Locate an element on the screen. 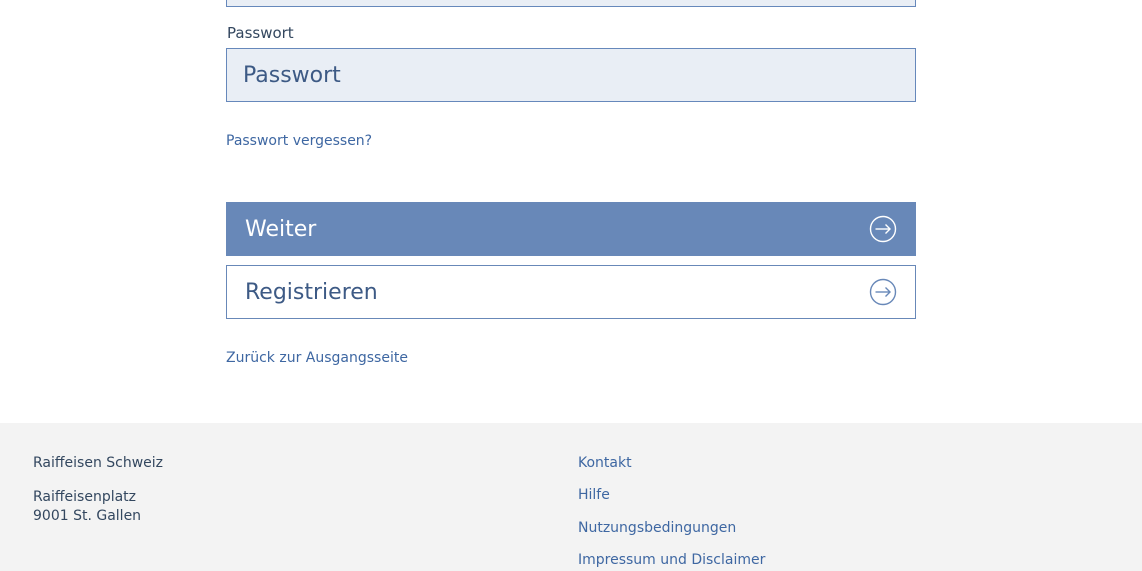 The width and height of the screenshot is (1142, 571). footer-address-line1: Raiffeisenplatz is located at coordinates (85, 497).